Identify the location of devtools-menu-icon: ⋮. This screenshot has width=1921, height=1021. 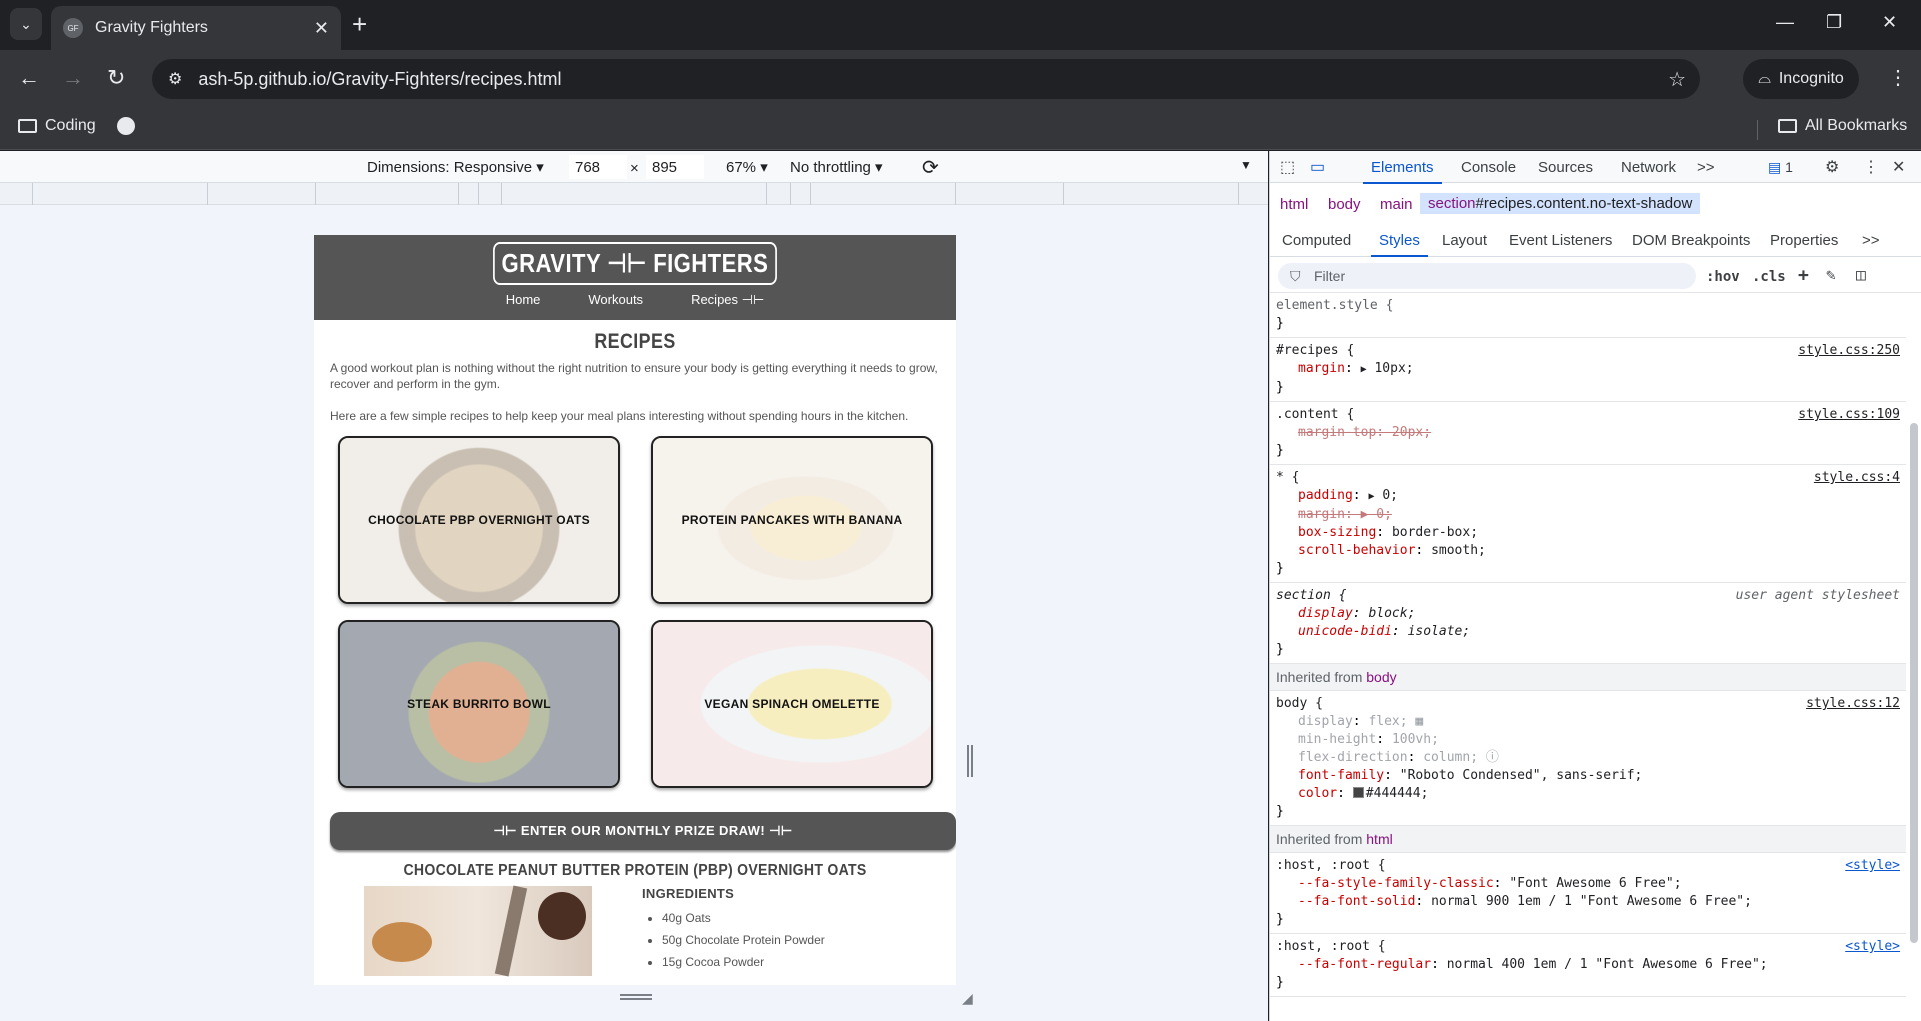
(1871, 167).